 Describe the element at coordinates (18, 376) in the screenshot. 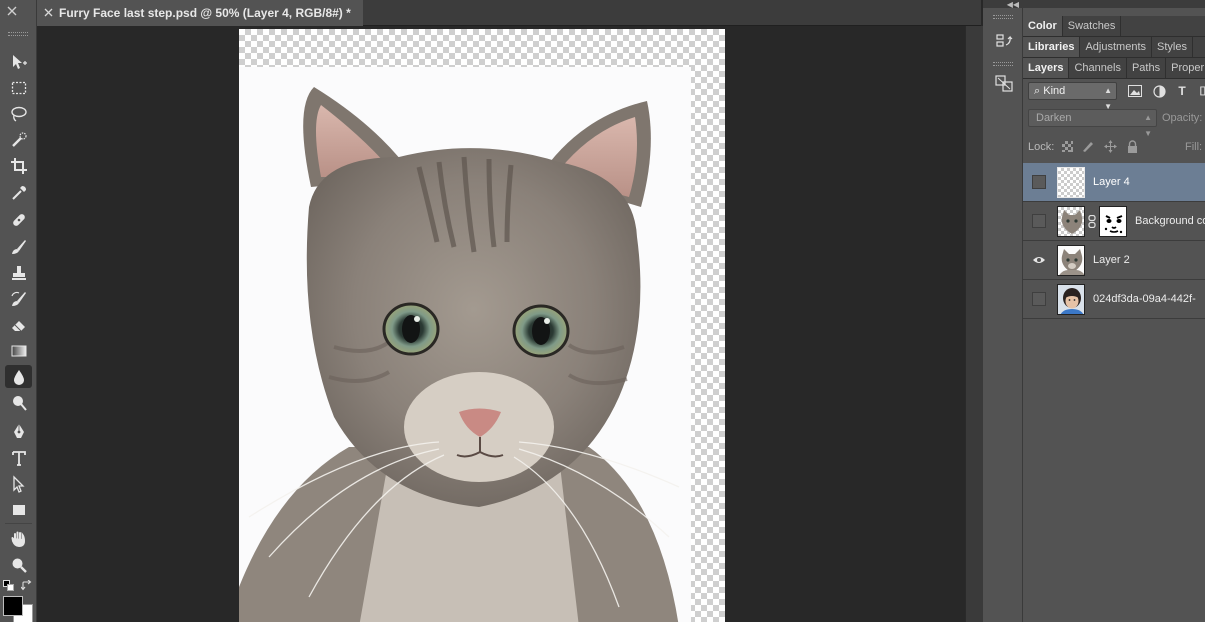

I see `blur-tool` at that location.